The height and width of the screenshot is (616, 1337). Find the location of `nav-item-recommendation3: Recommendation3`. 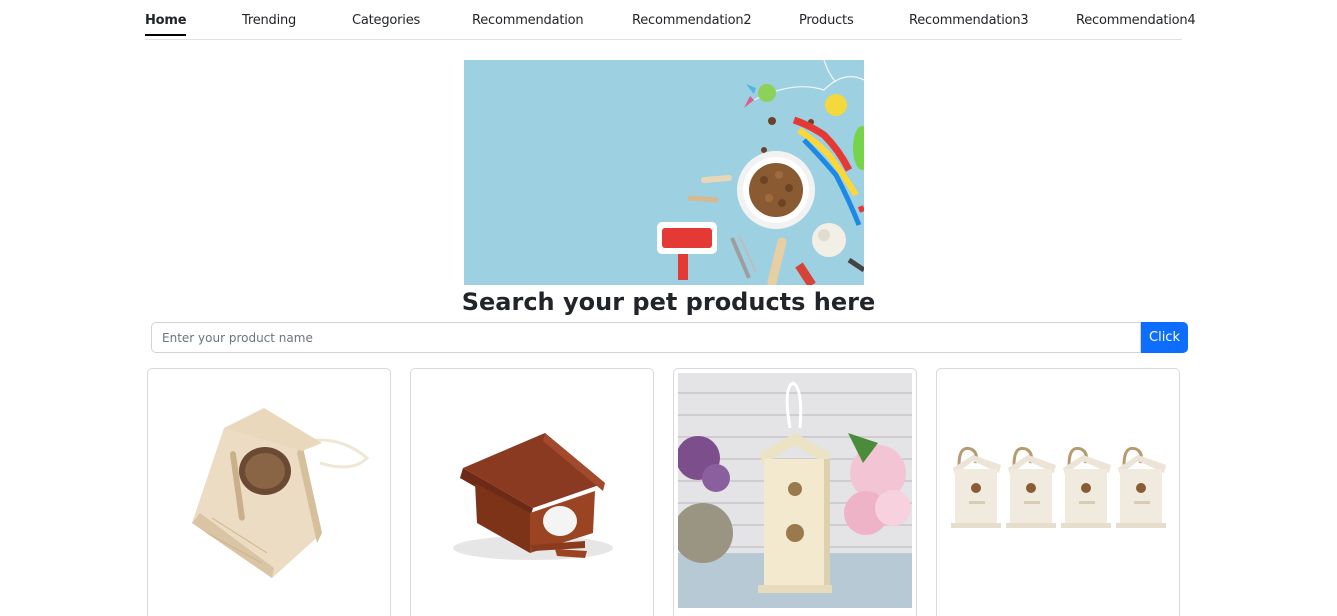

nav-item-recommendation3: Recommendation3 is located at coordinates (969, 20).